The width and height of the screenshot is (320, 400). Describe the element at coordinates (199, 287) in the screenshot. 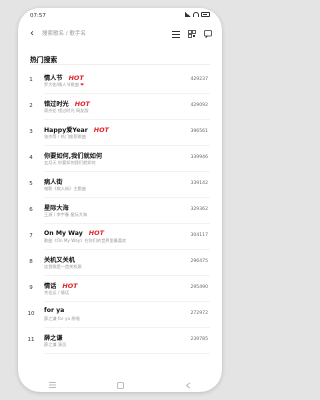

I see `search-count: 295490` at that location.